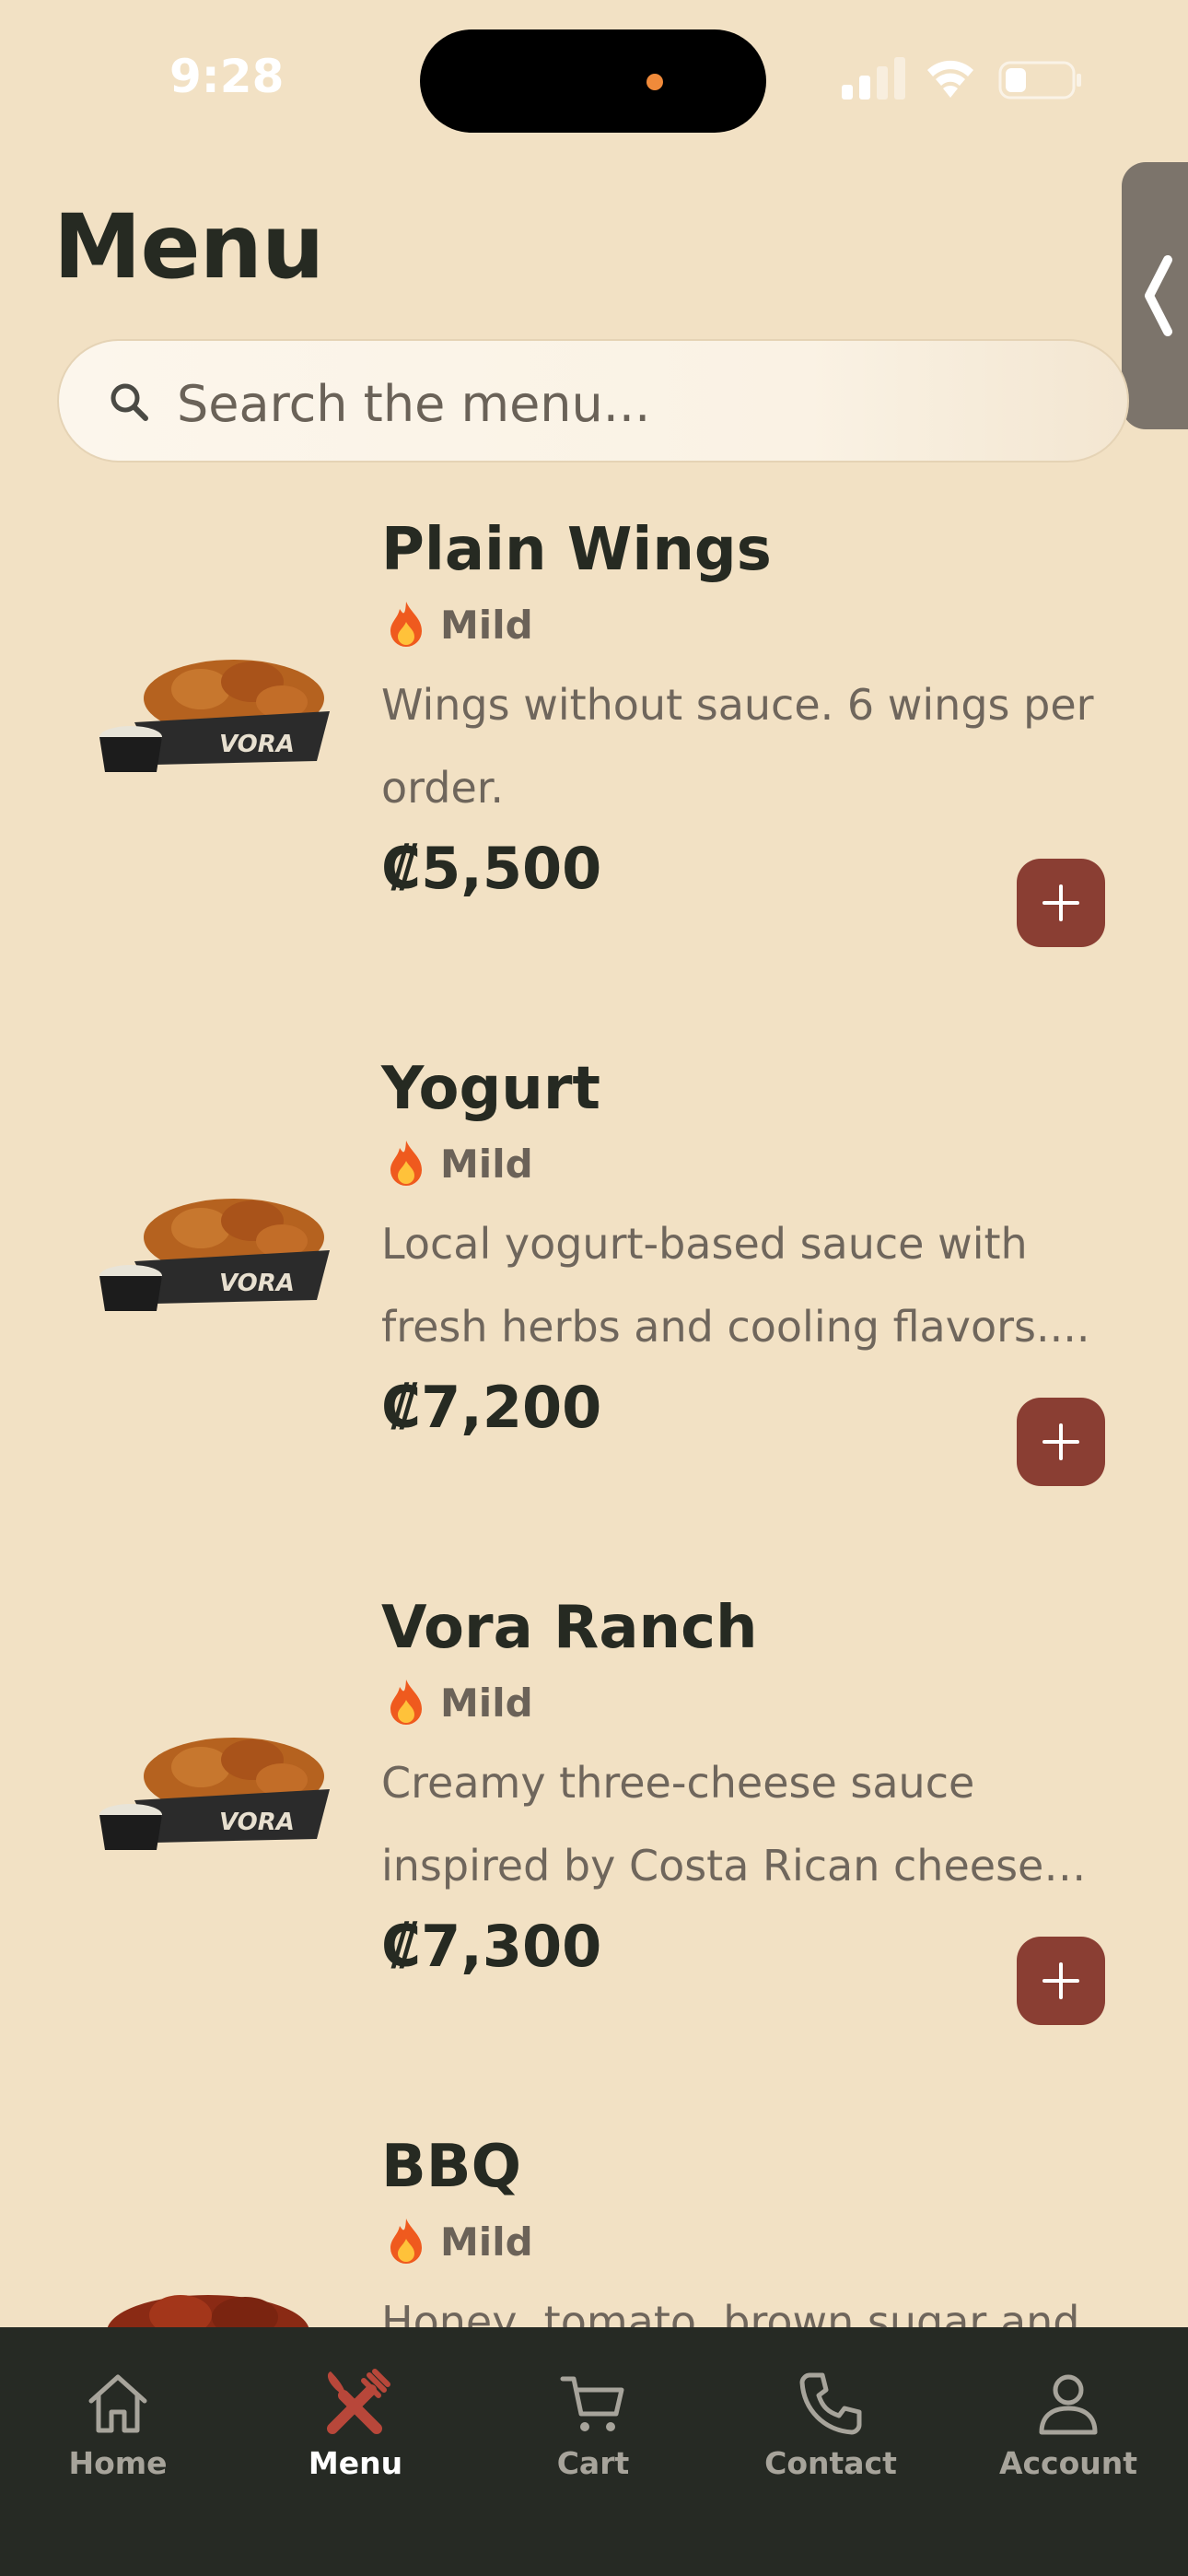 The width and height of the screenshot is (1188, 2576). What do you see at coordinates (1159, 295) in the screenshot?
I see `chevron-left-icon` at bounding box center [1159, 295].